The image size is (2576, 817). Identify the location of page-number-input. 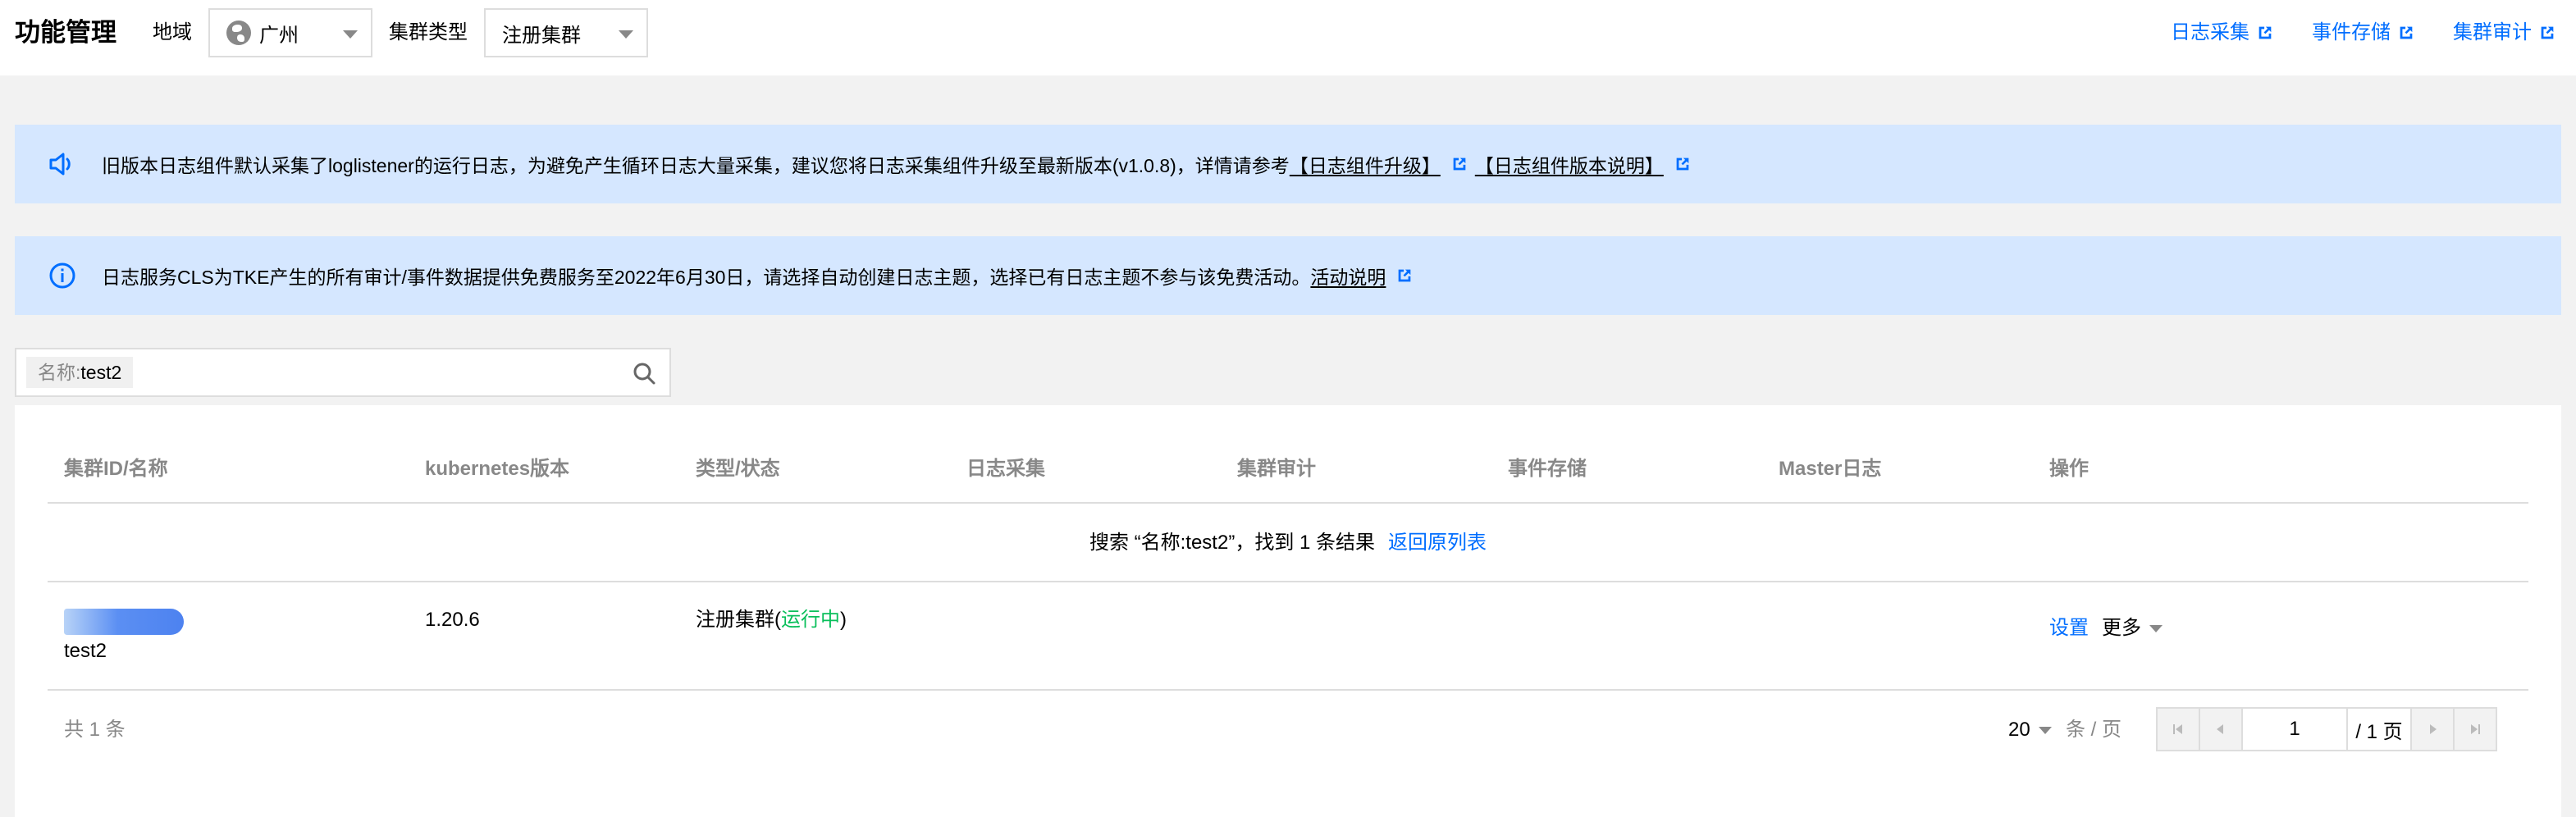
(2295, 729).